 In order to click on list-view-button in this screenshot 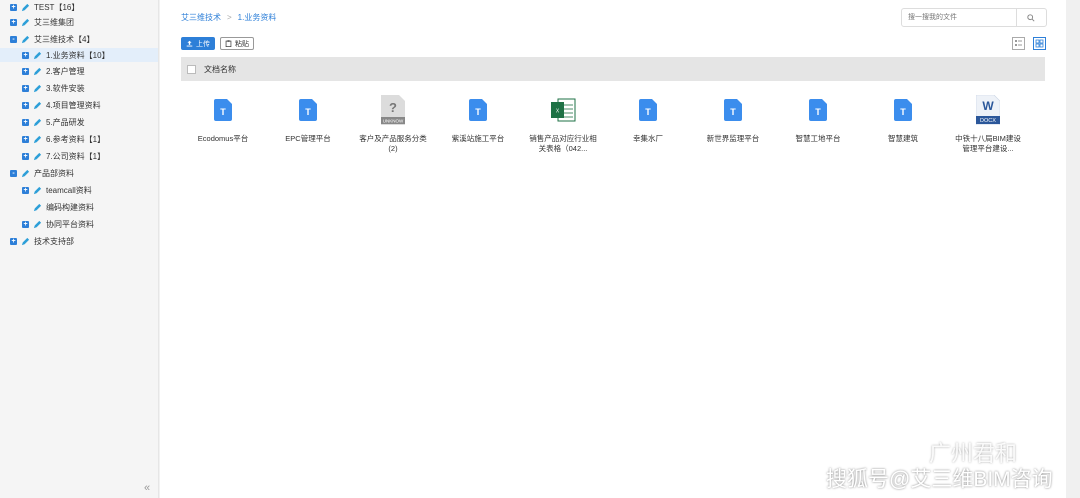, I will do `click(1018, 43)`.